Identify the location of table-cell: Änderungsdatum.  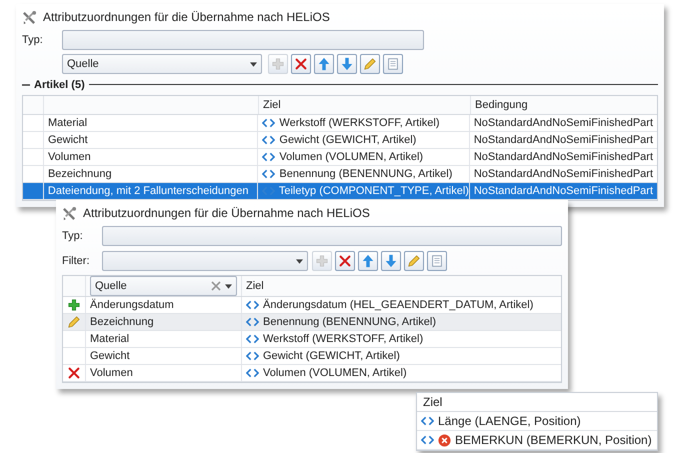
(163, 305).